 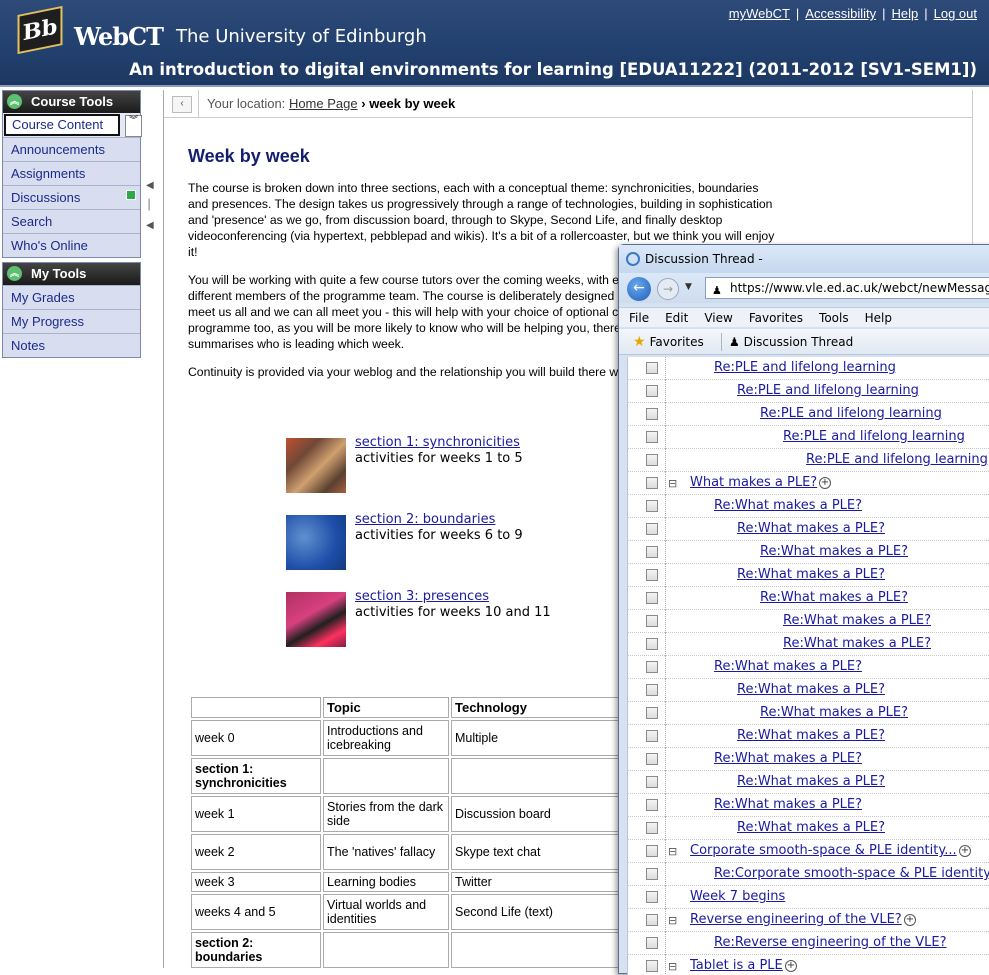 I want to click on sidebar-item-assignments: Assignments, so click(x=71, y=173).